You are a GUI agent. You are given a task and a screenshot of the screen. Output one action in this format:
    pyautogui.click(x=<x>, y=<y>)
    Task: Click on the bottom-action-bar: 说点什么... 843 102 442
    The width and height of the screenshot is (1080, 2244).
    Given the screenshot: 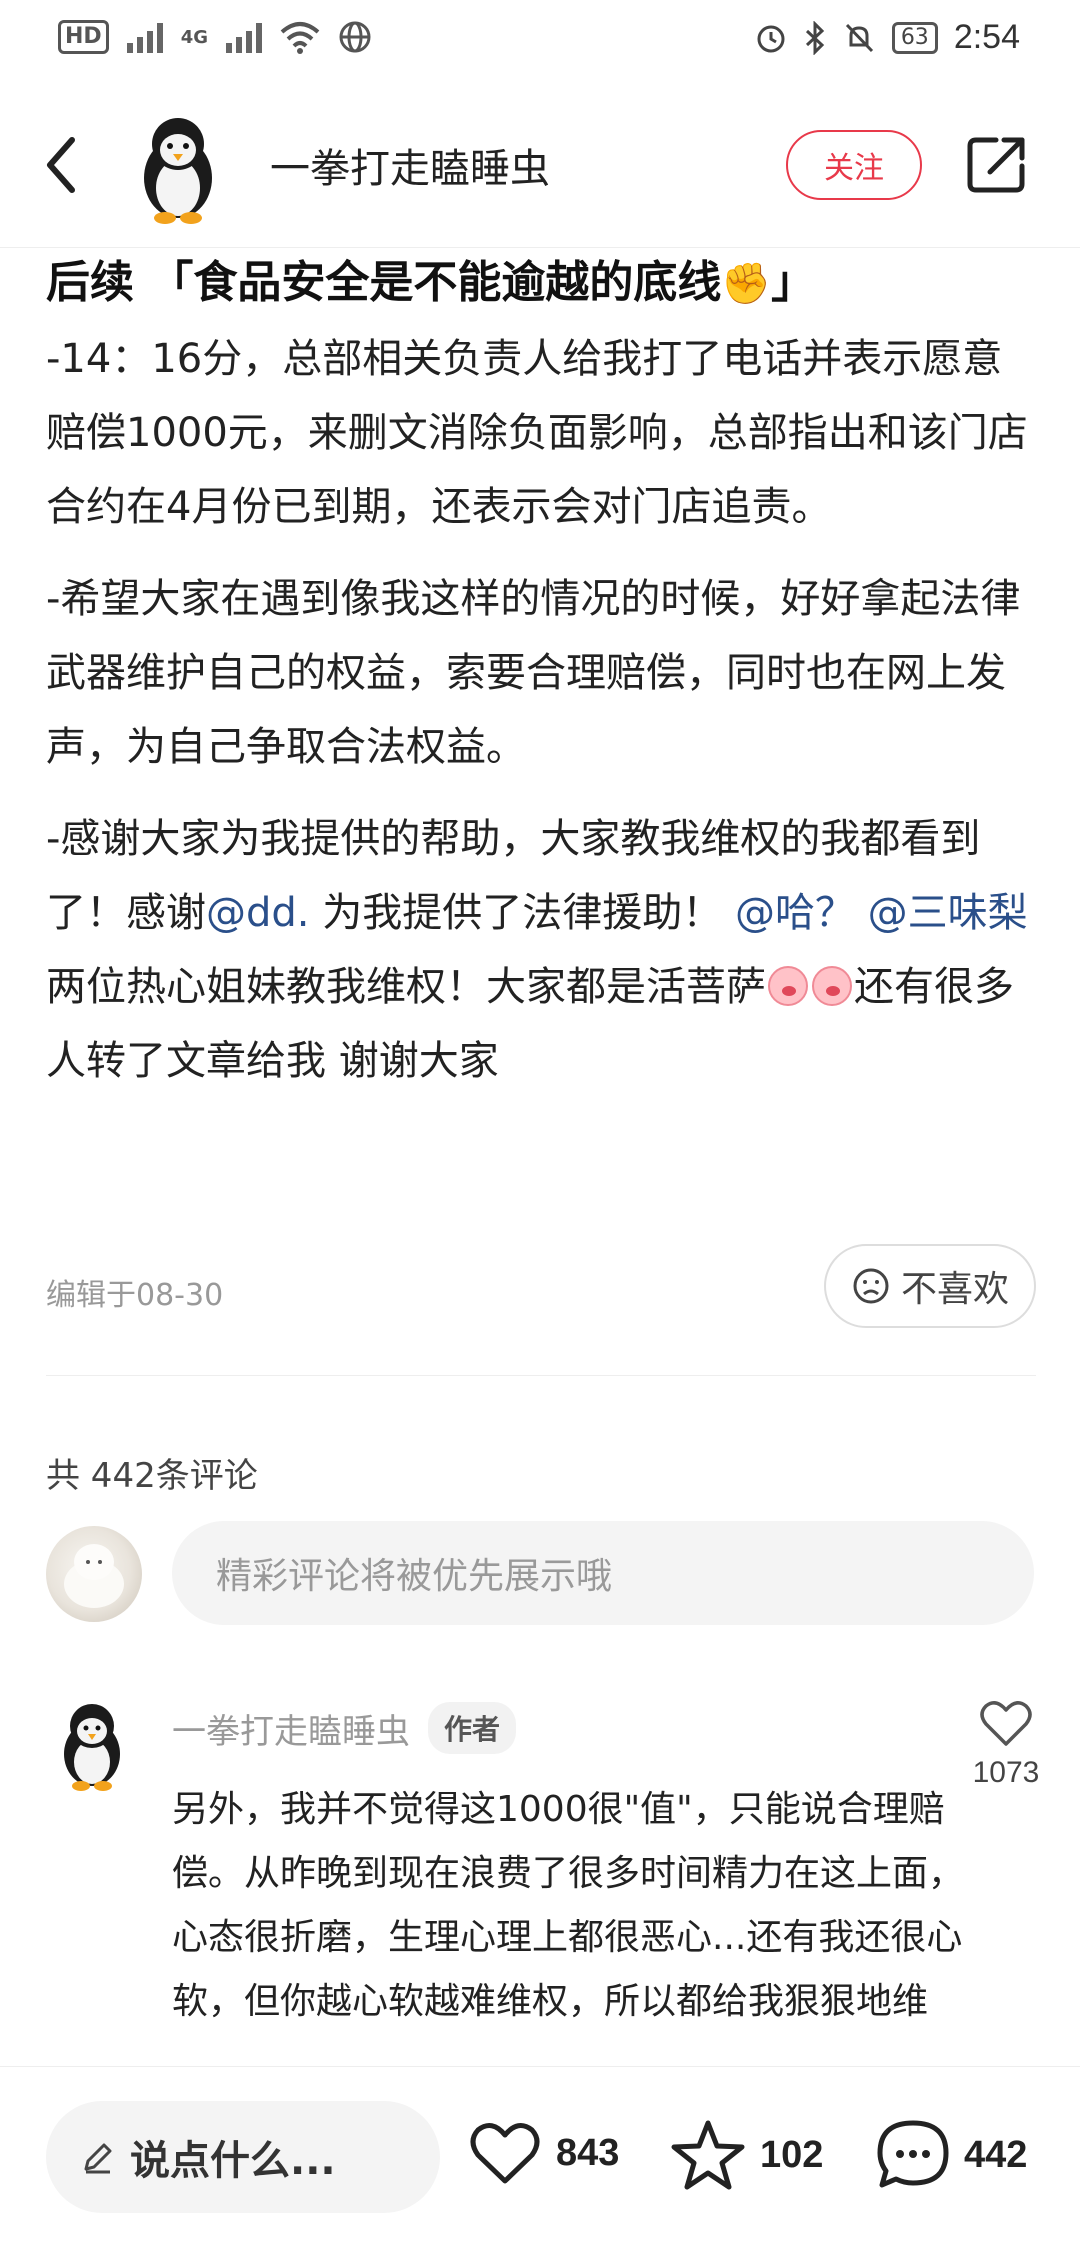 What is the action you would take?
    pyautogui.click(x=540, y=2155)
    